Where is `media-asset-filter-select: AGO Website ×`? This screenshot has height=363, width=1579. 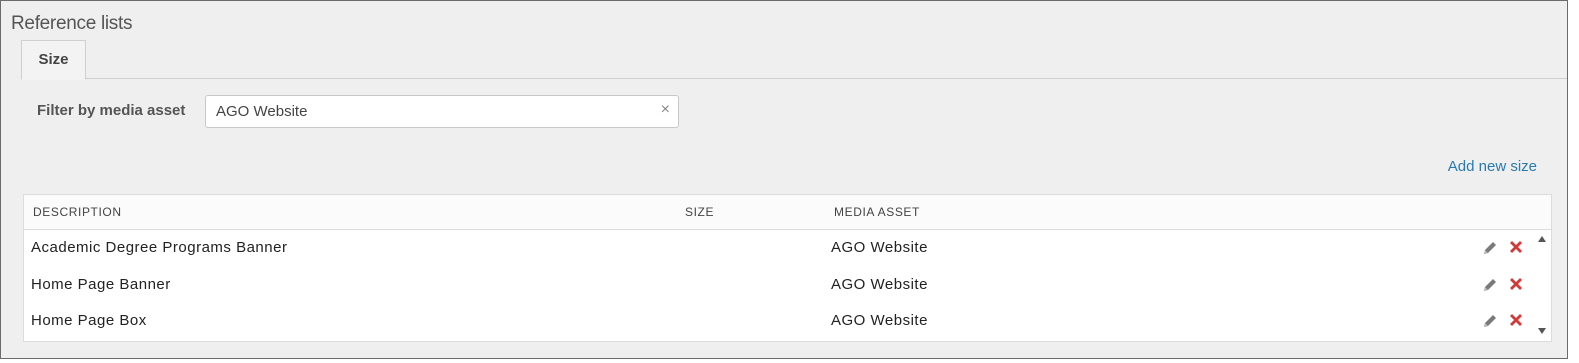 media-asset-filter-select: AGO Website × is located at coordinates (442, 111).